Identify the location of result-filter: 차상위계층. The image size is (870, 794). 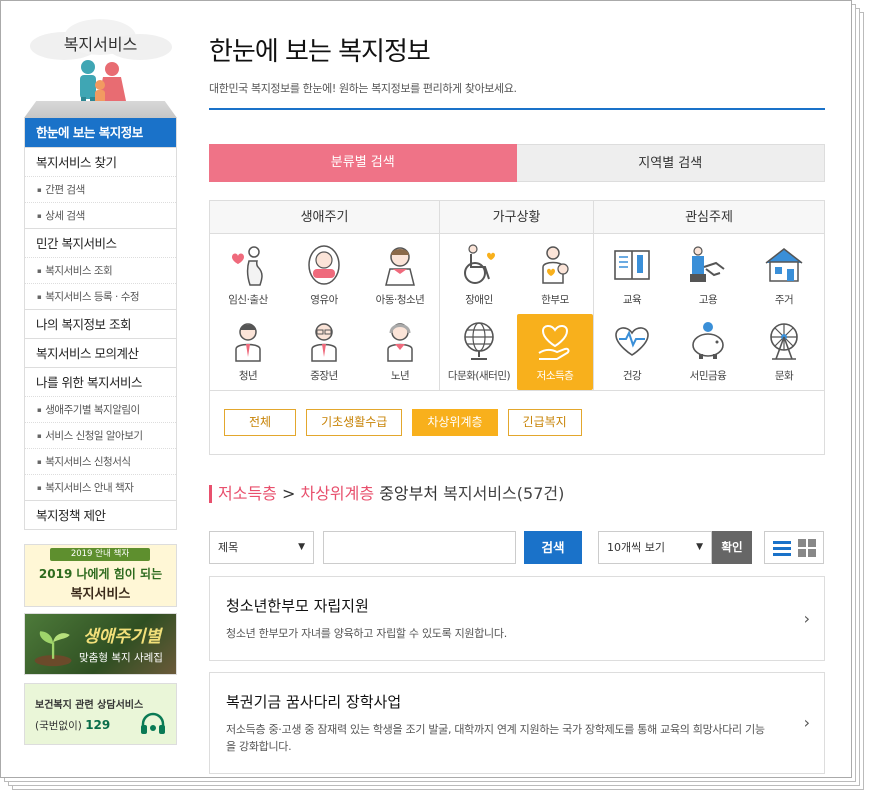
(337, 493).